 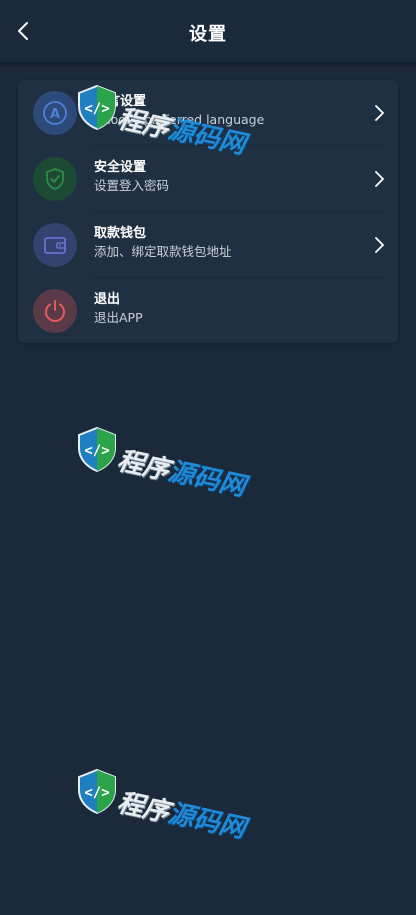 I want to click on settings-item-label: 退出, so click(x=107, y=299).